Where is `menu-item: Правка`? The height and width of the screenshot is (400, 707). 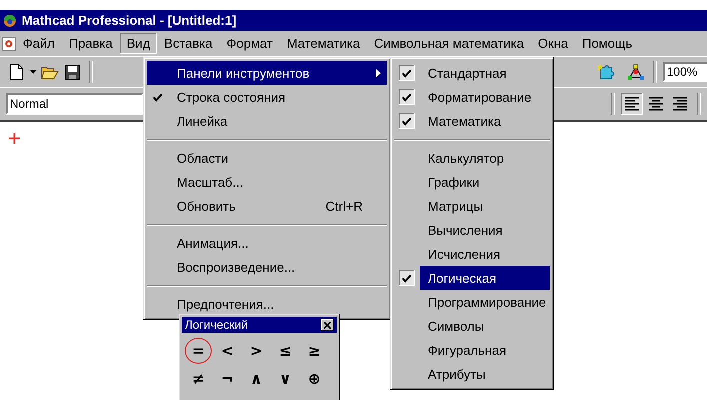
menu-item: Правка is located at coordinates (91, 43).